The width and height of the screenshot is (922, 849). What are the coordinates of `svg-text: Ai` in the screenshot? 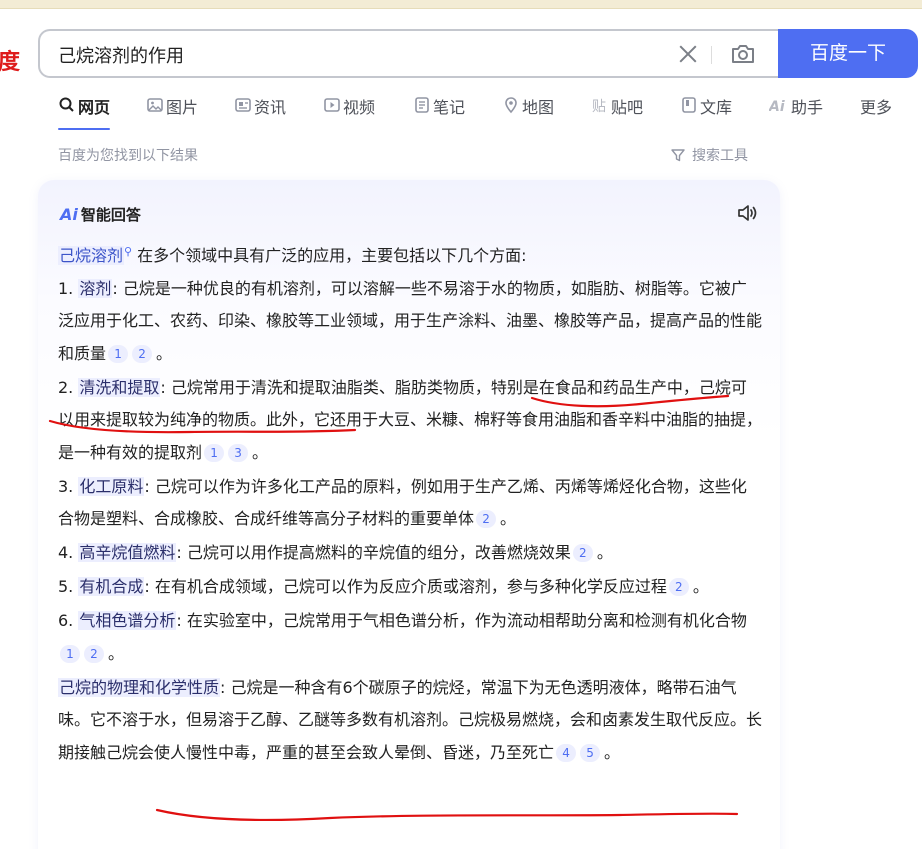 It's located at (777, 106).